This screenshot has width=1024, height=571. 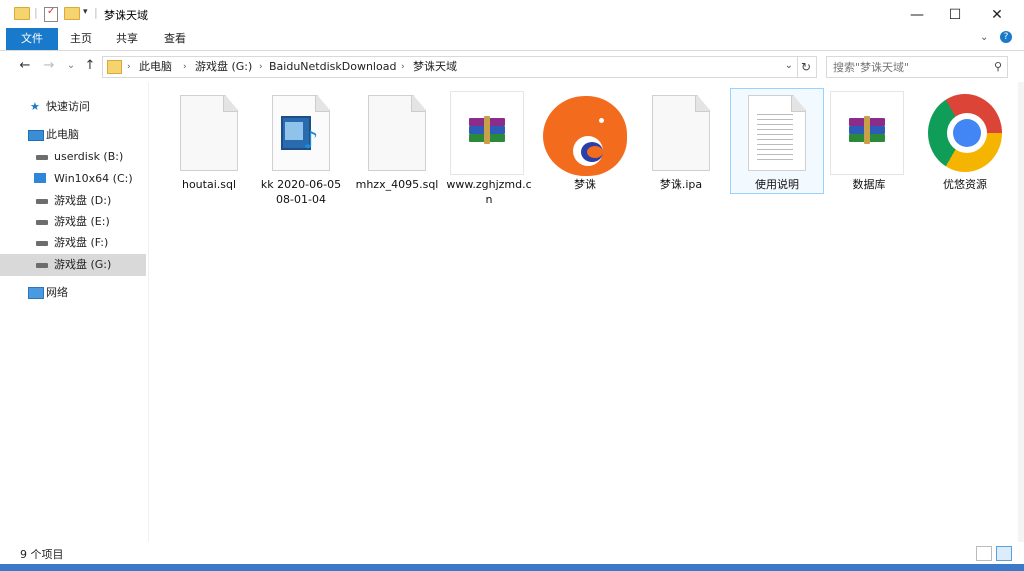 What do you see at coordinates (806, 67) in the screenshot?
I see `refresh-button: ↻` at bounding box center [806, 67].